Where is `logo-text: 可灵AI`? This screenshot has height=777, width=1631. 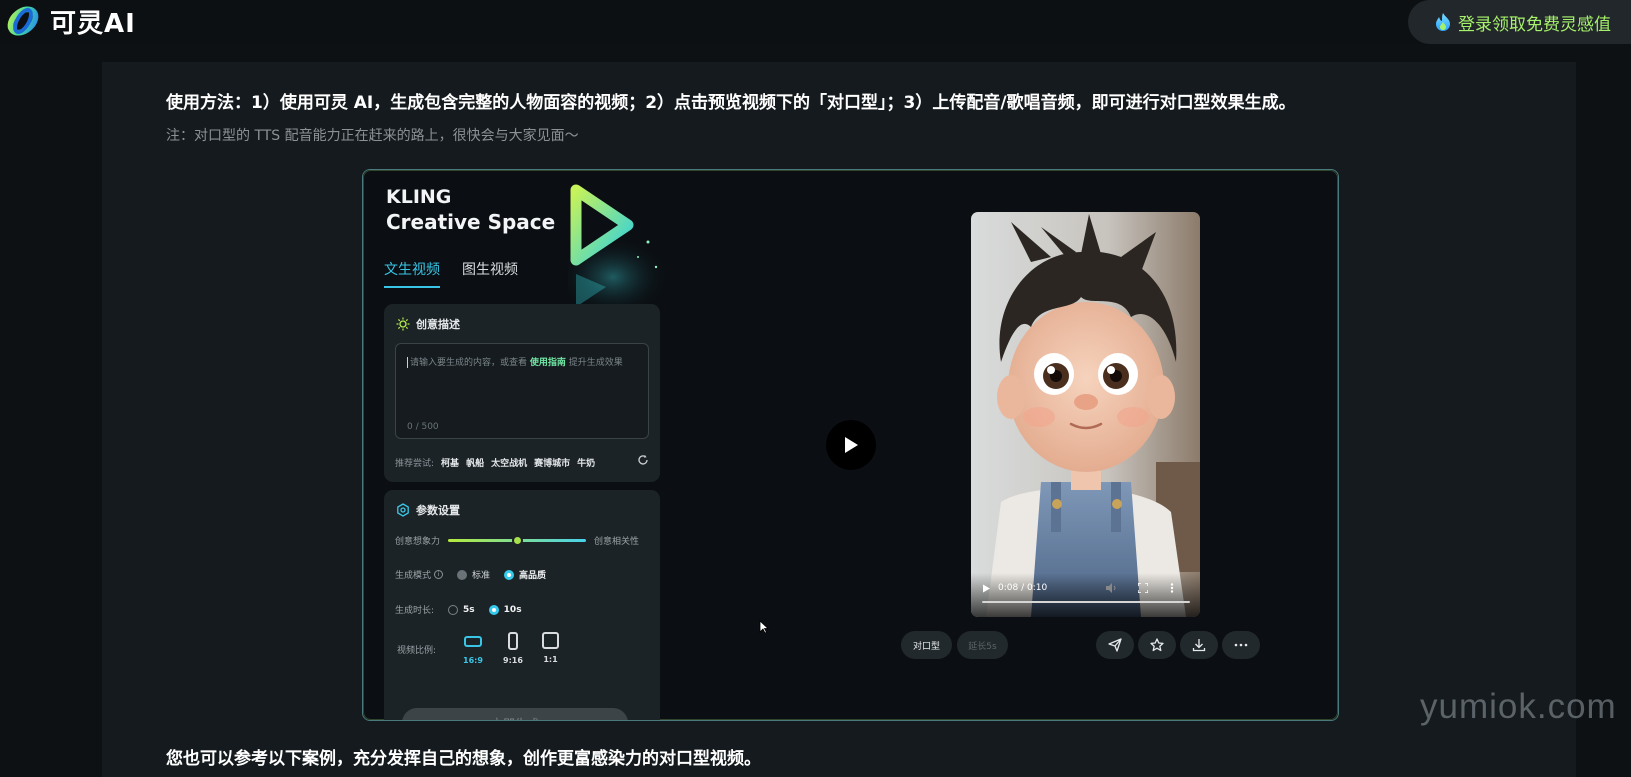
logo-text: 可灵AI is located at coordinates (93, 23).